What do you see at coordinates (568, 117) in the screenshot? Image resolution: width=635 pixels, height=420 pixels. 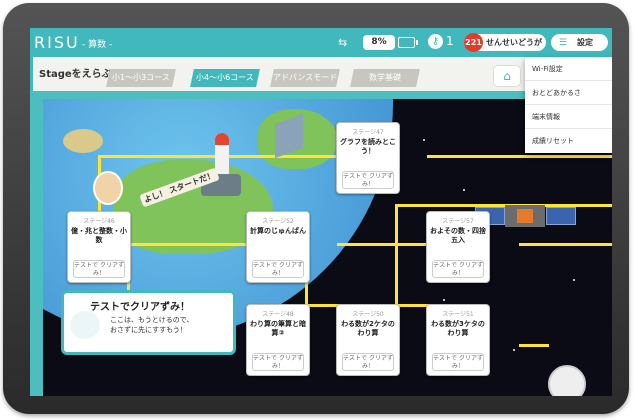 I see `menu-item-device-info: 端末情報` at bounding box center [568, 117].